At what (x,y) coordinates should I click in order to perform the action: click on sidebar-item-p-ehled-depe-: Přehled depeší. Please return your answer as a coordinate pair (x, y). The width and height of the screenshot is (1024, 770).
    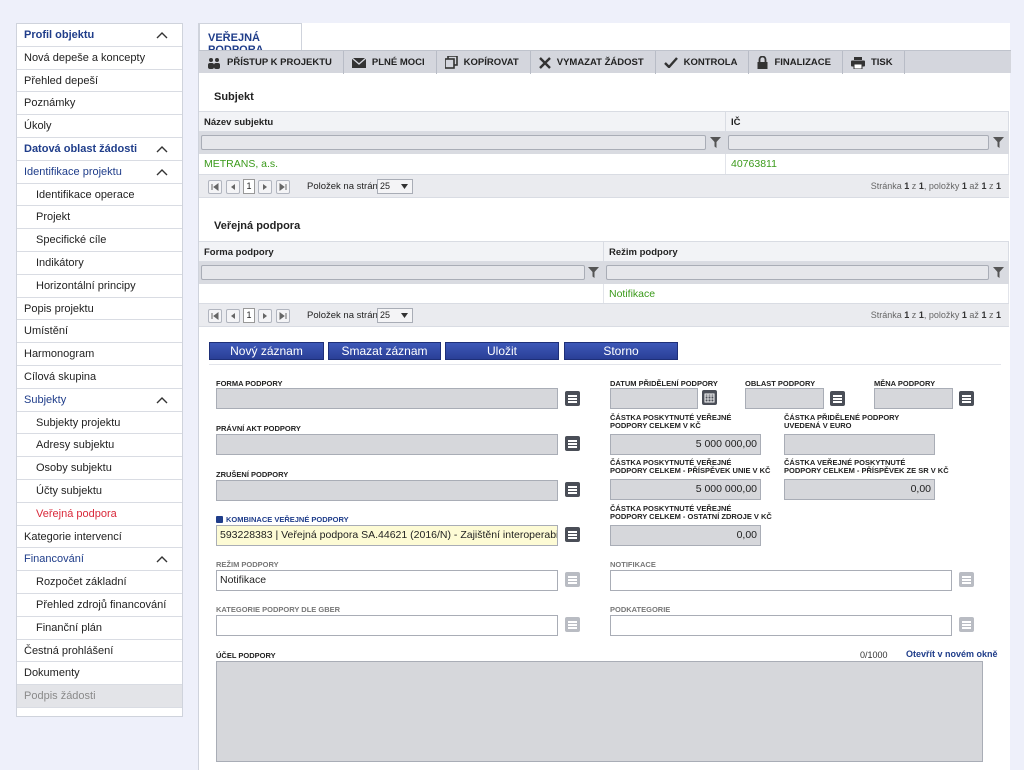
    Looking at the image, I should click on (99, 81).